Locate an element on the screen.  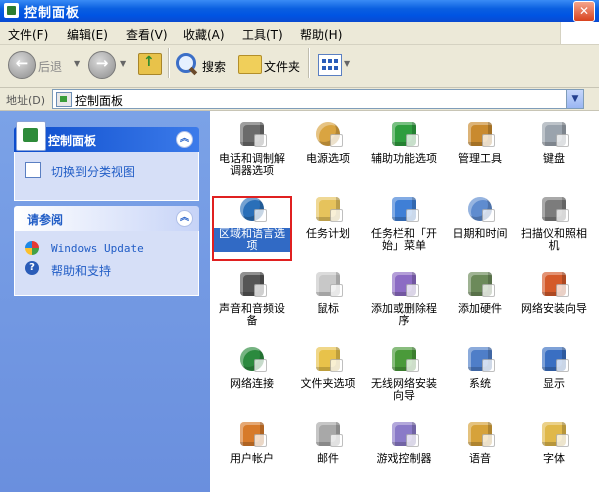
control-panel-item: 辅助功能选项 is located at coordinates (404, 141).